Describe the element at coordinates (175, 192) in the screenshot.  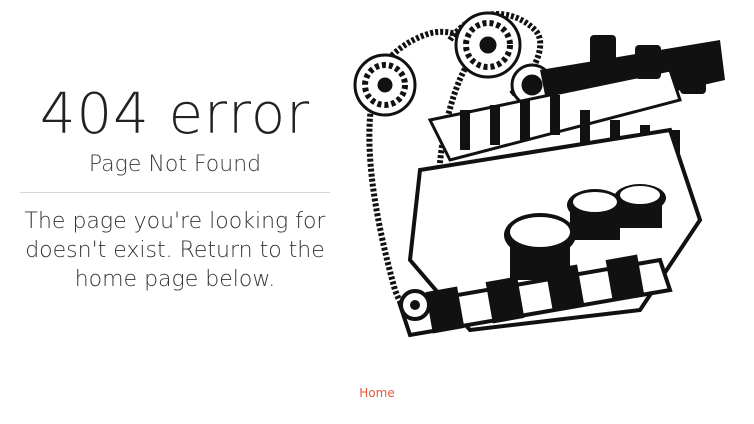
I see `divider` at that location.